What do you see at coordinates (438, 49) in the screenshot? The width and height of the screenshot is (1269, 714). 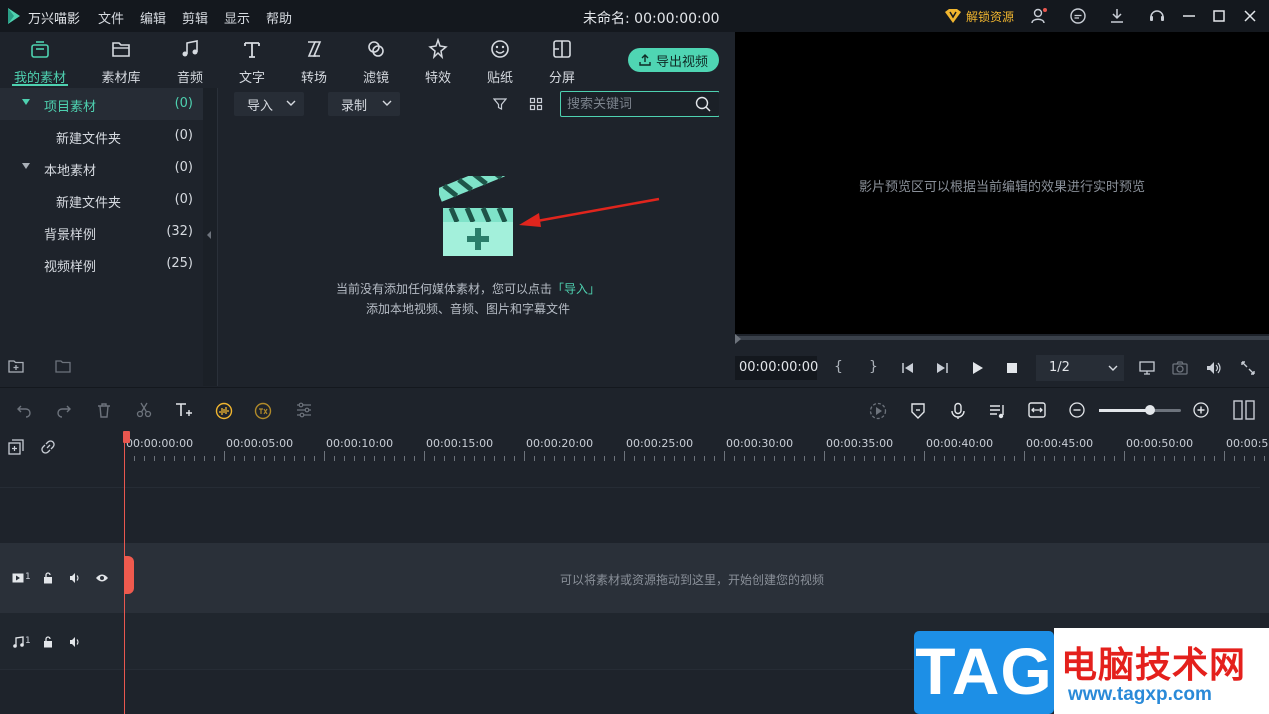 I see `effects-star-icon` at bounding box center [438, 49].